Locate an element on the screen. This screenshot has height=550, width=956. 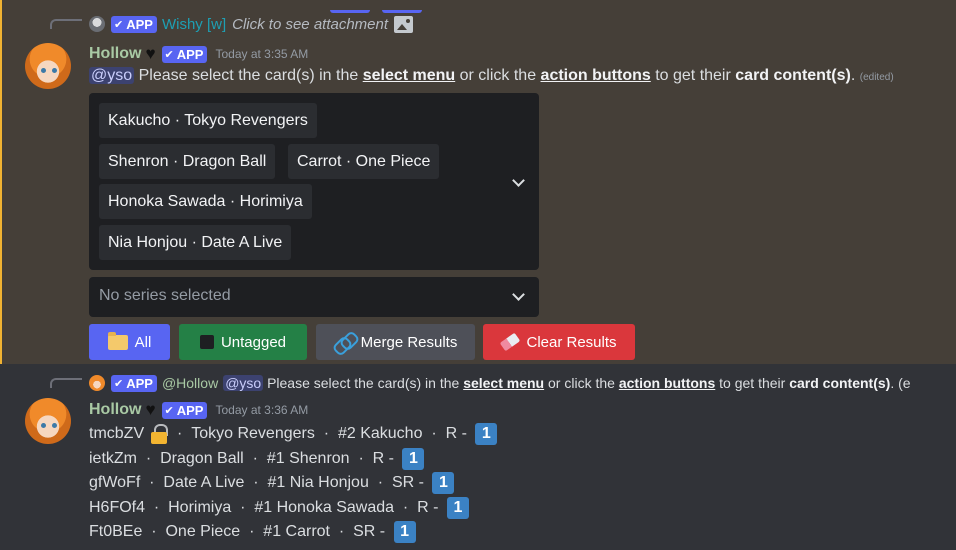
square-icon is located at coordinates (206, 342).